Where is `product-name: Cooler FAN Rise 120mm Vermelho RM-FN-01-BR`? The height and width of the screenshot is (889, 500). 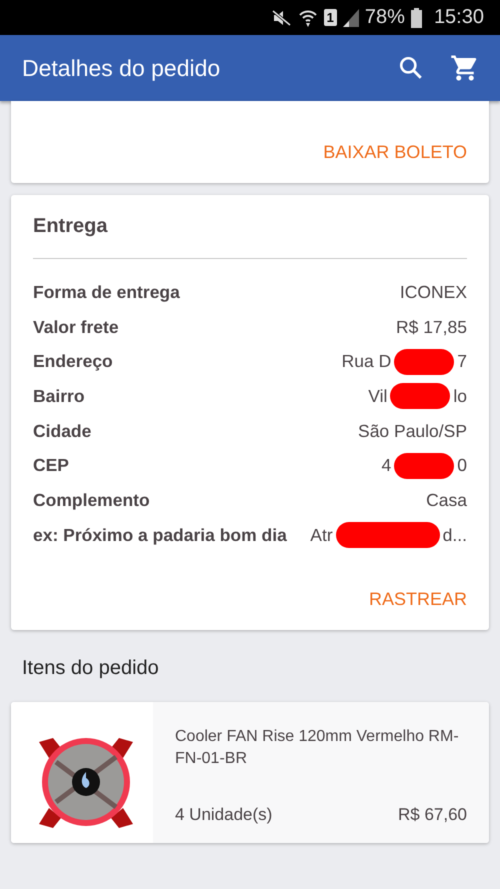 product-name: Cooler FAN Rise 120mm Vermelho RM-FN-01-BR is located at coordinates (317, 747).